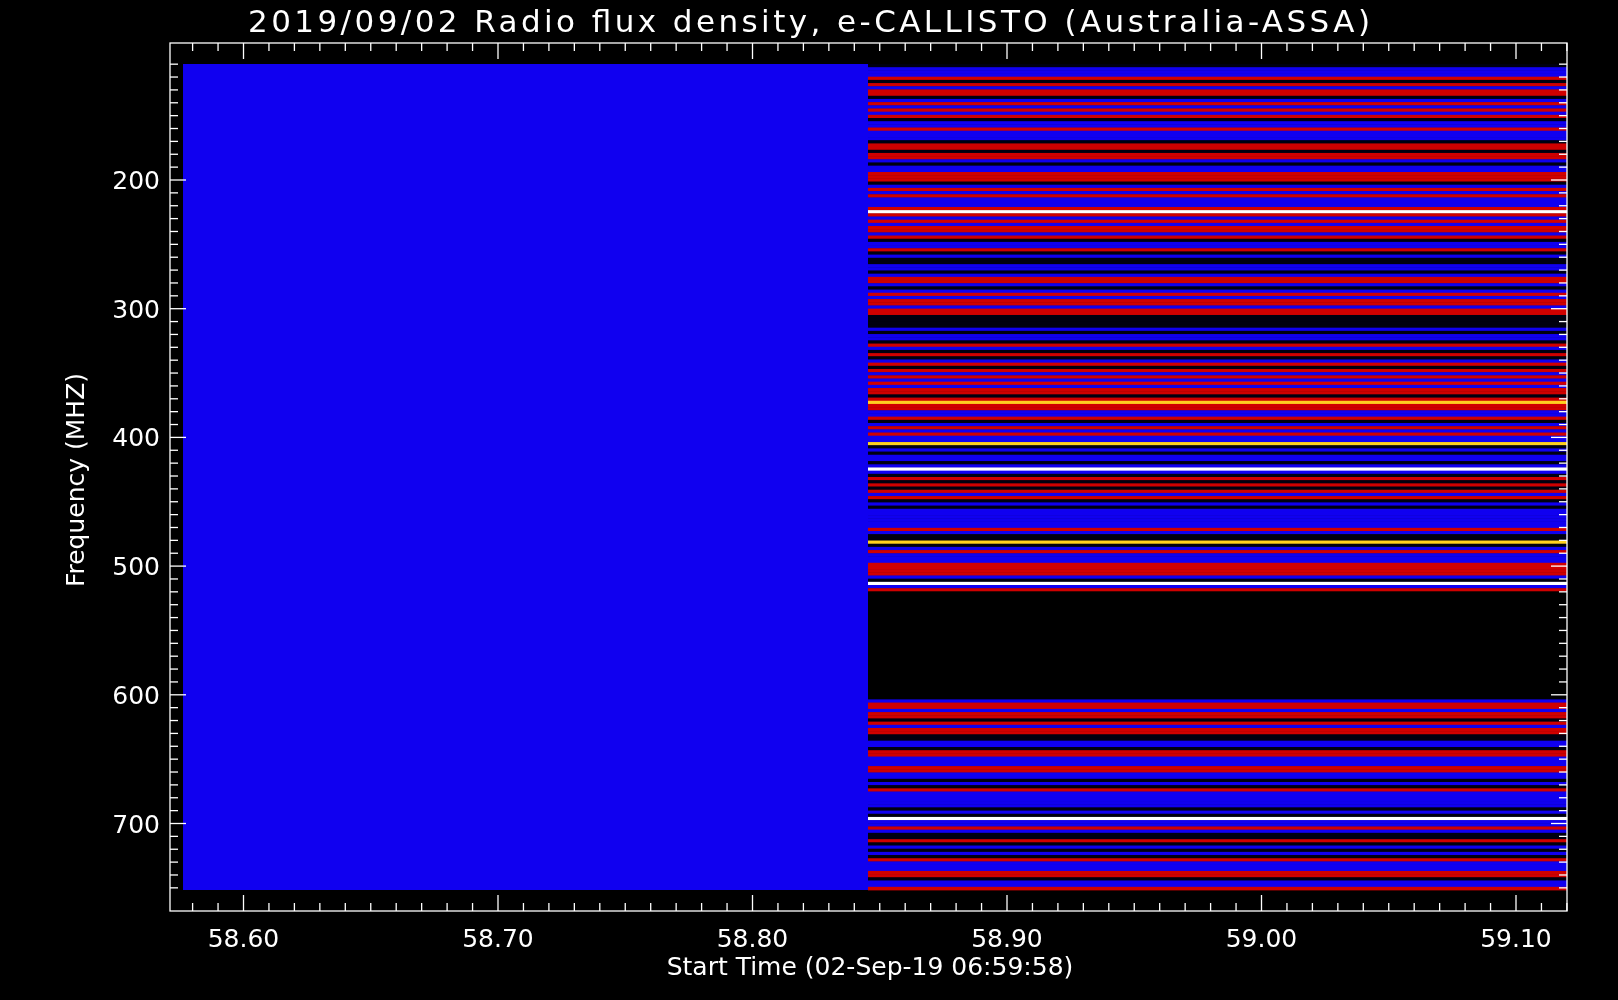 The height and width of the screenshot is (1000, 1618). I want to click on x-axis-label: Start Time (02-Sep-19 06:59:58), so click(870, 966).